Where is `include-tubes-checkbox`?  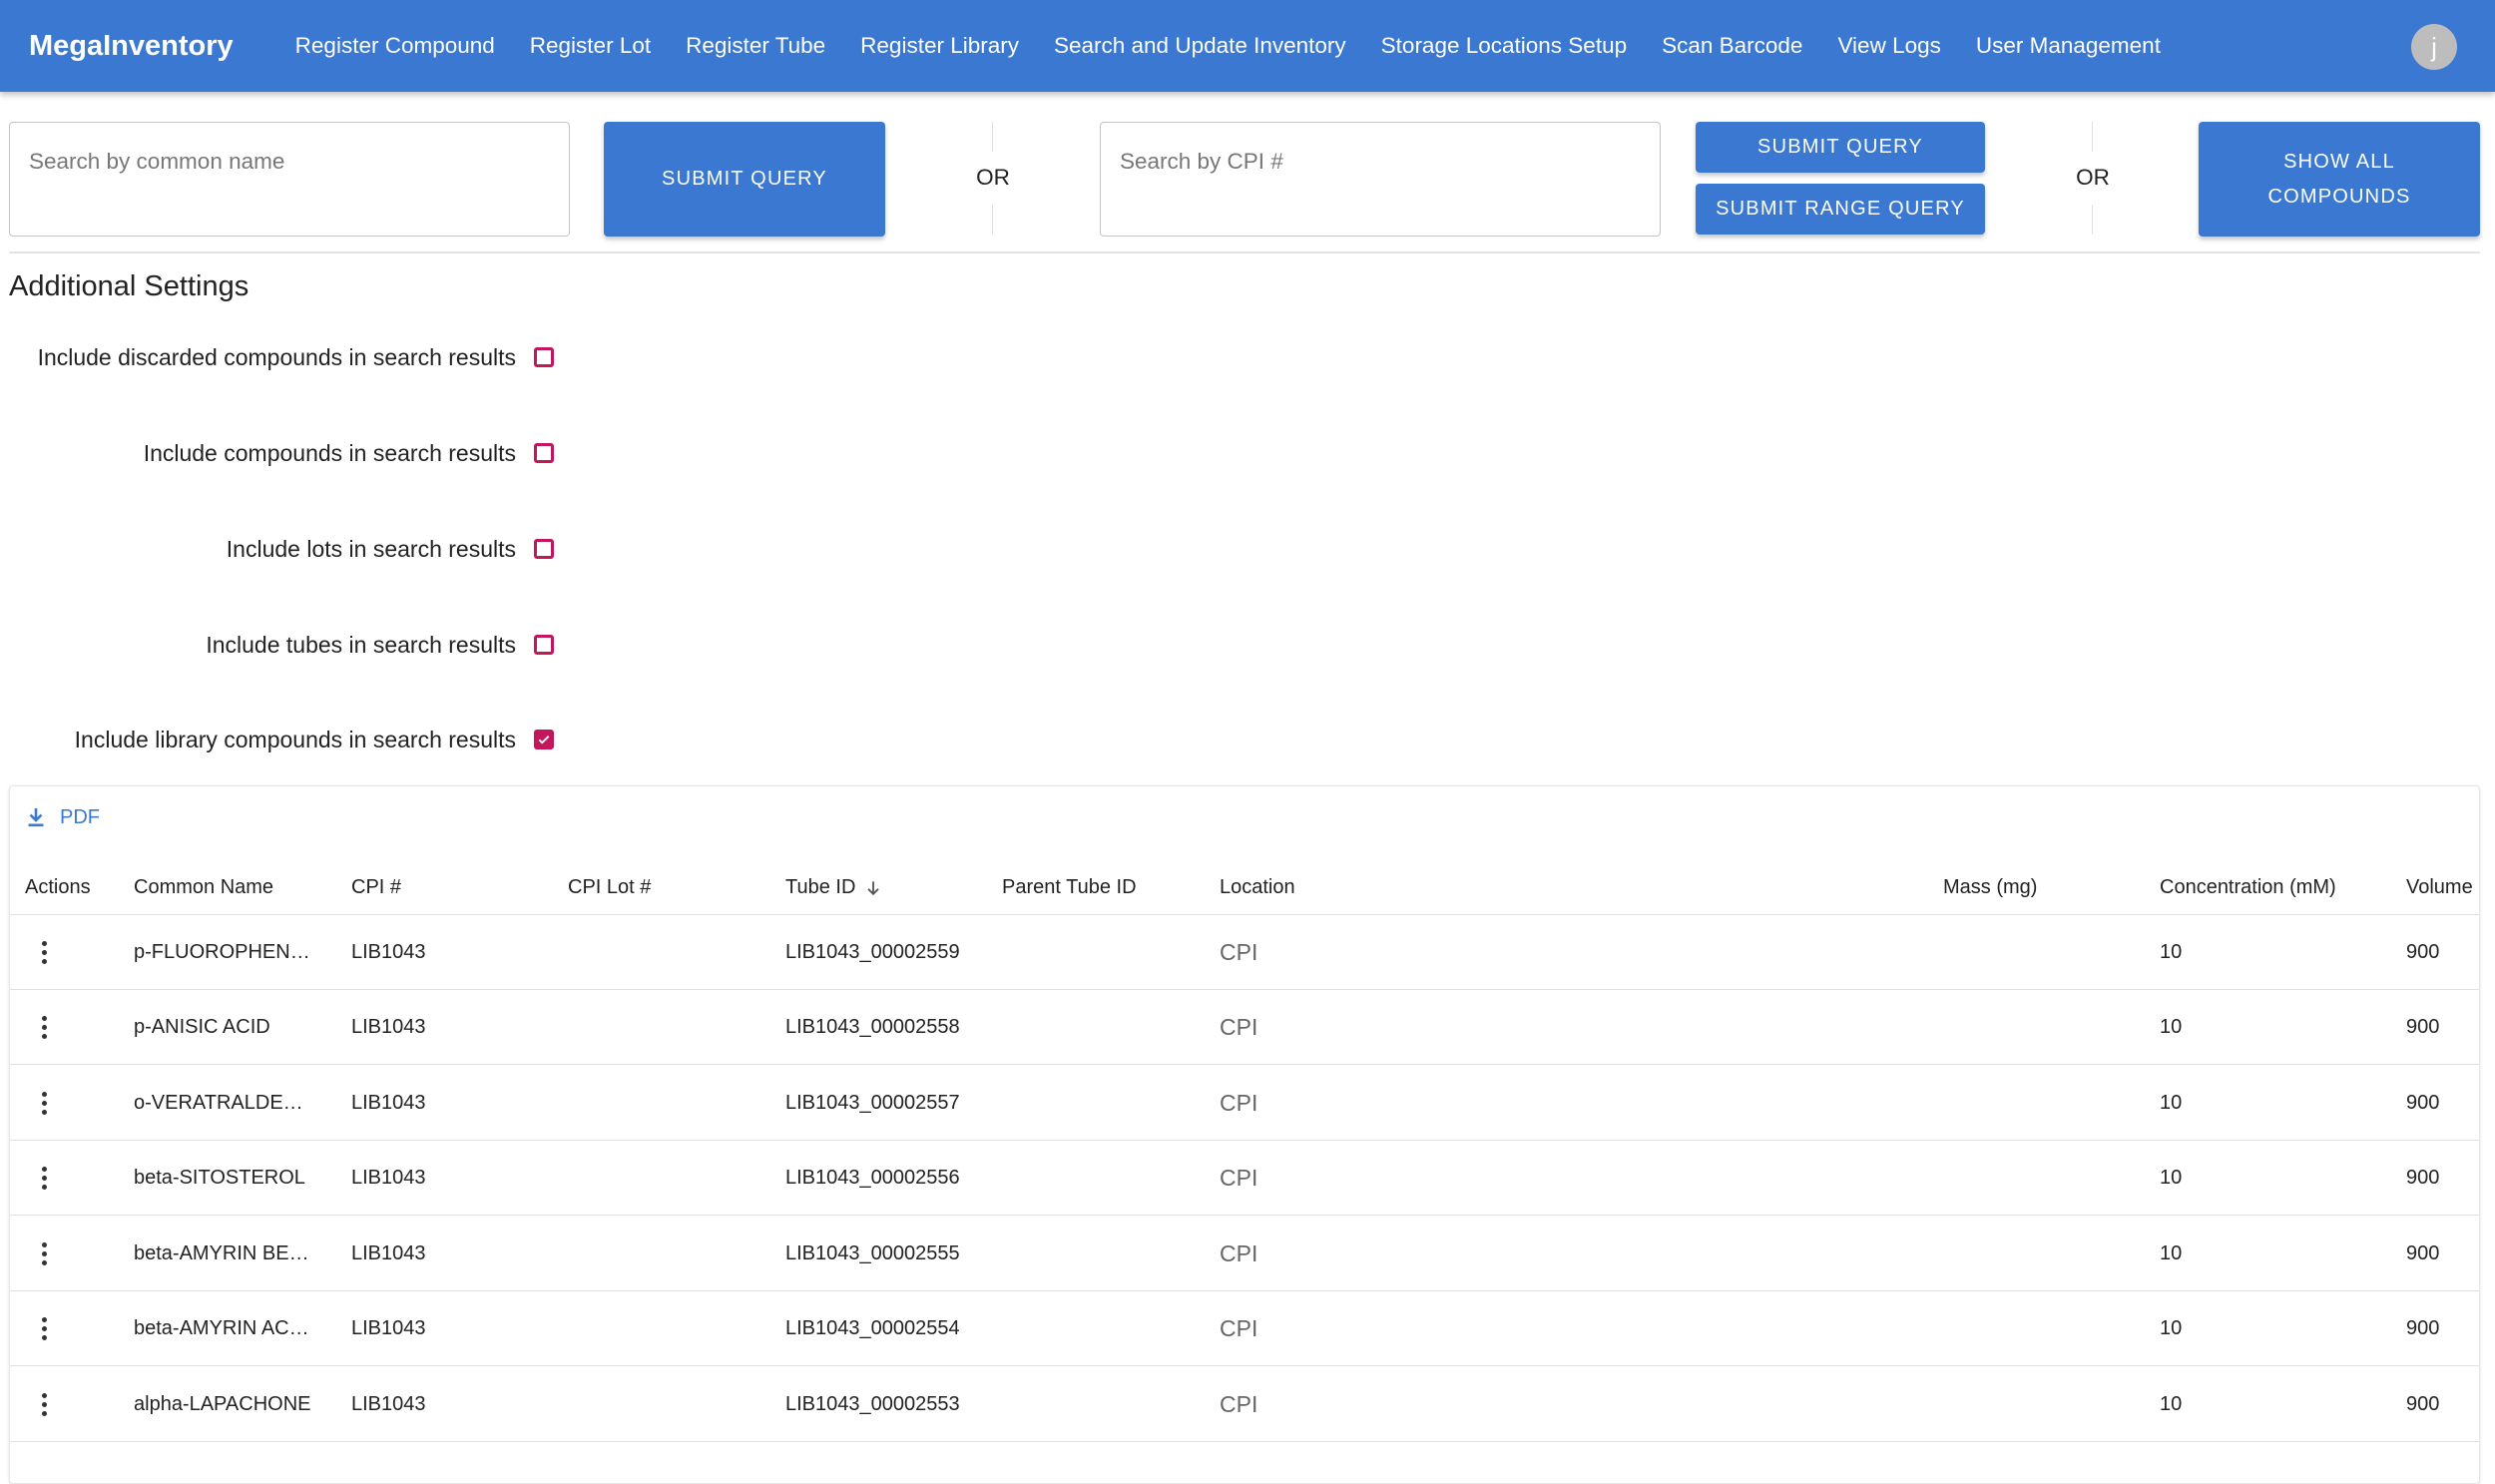 include-tubes-checkbox is located at coordinates (544, 645).